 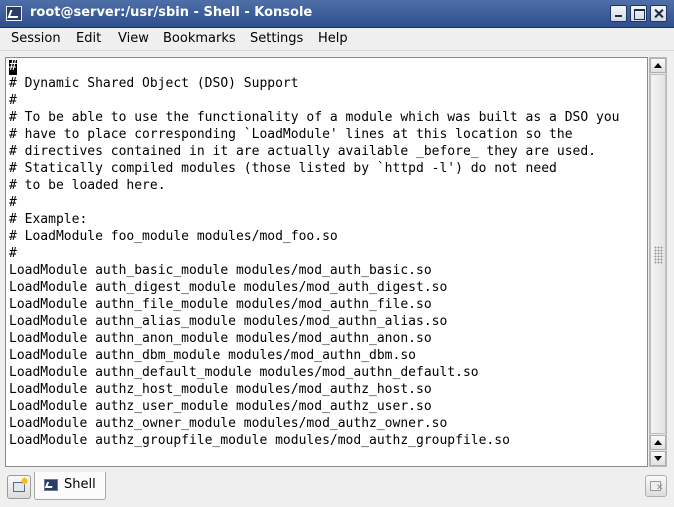 What do you see at coordinates (14, 13) in the screenshot?
I see `konsole-terminal-icon` at bounding box center [14, 13].